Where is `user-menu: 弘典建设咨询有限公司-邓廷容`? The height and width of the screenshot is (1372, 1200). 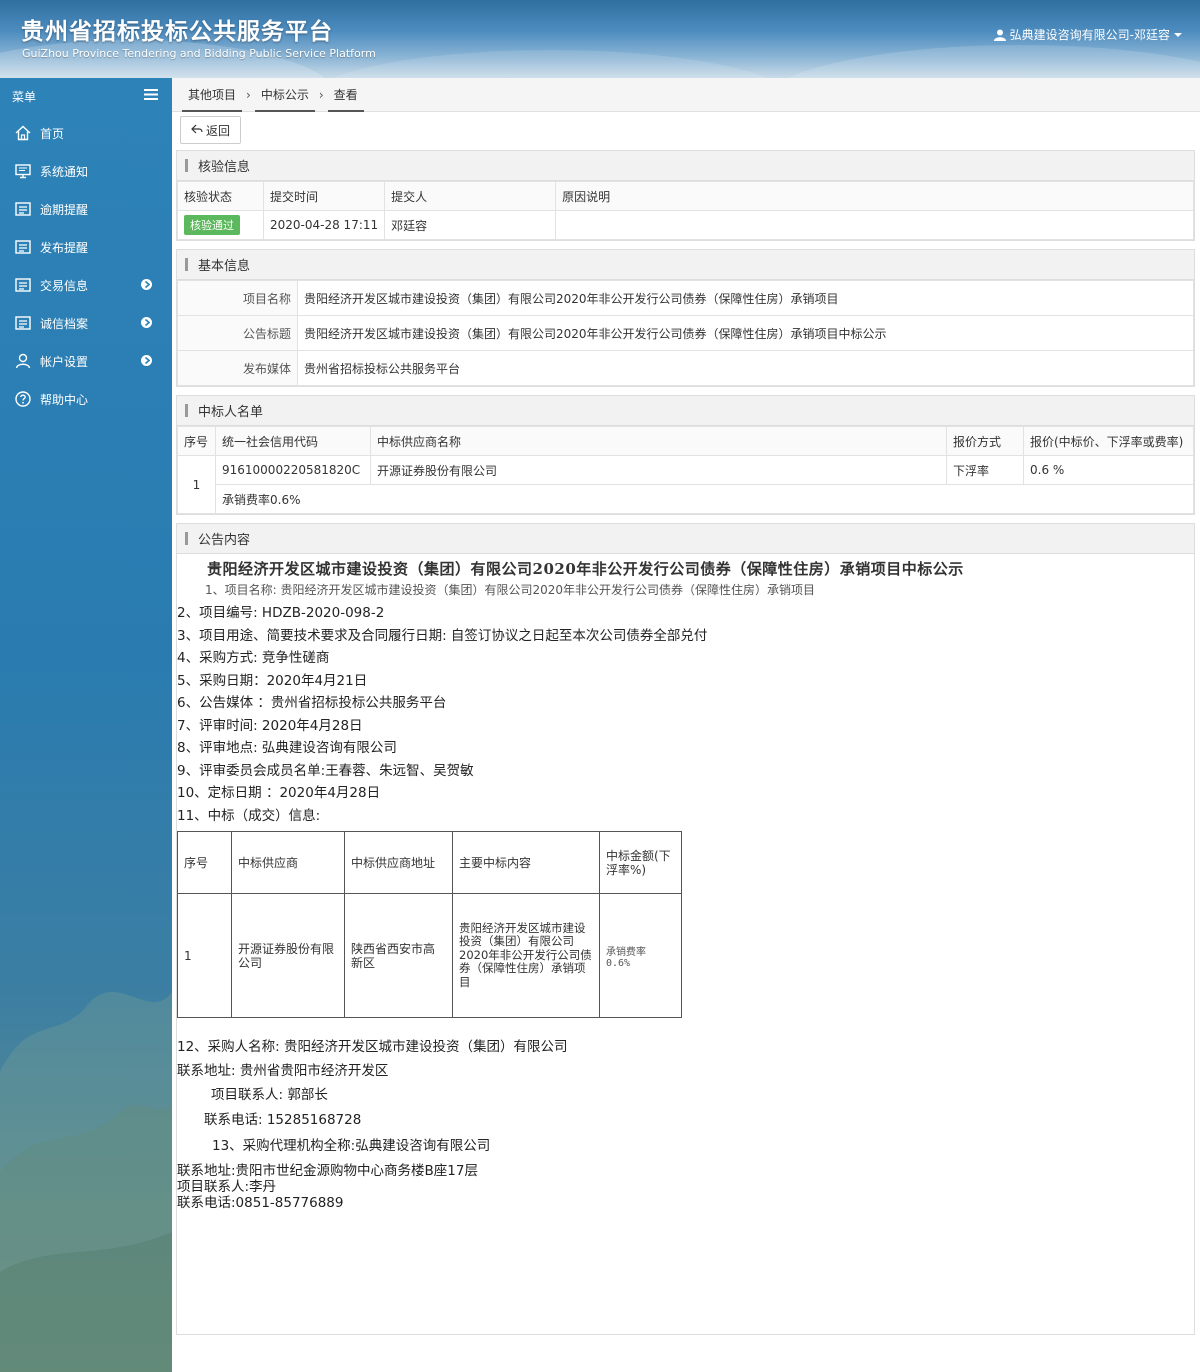
user-menu: 弘典建设咨询有限公司-邓廷容 is located at coordinates (1087, 34).